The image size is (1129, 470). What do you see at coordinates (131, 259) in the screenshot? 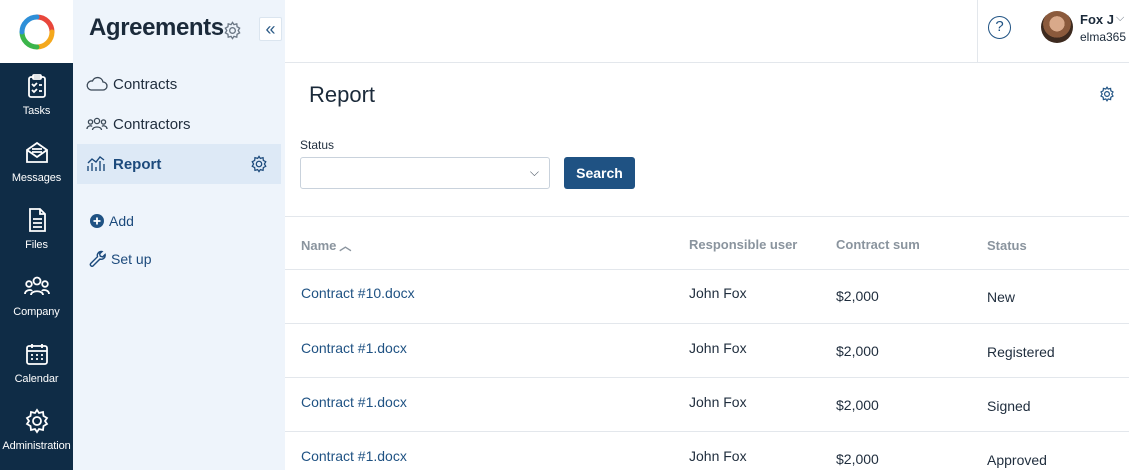
I see `setup-label: Set up` at bounding box center [131, 259].